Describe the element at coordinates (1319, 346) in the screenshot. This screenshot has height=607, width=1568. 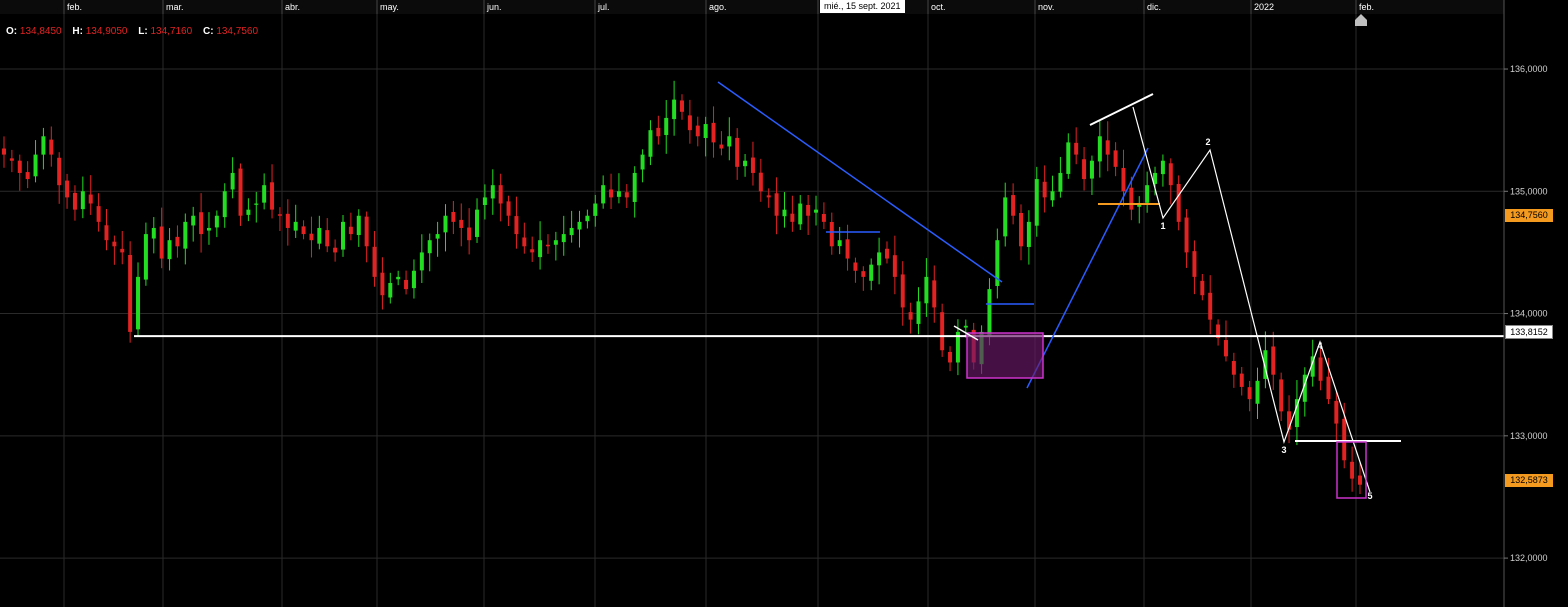
I see `wave-label: 4` at that location.